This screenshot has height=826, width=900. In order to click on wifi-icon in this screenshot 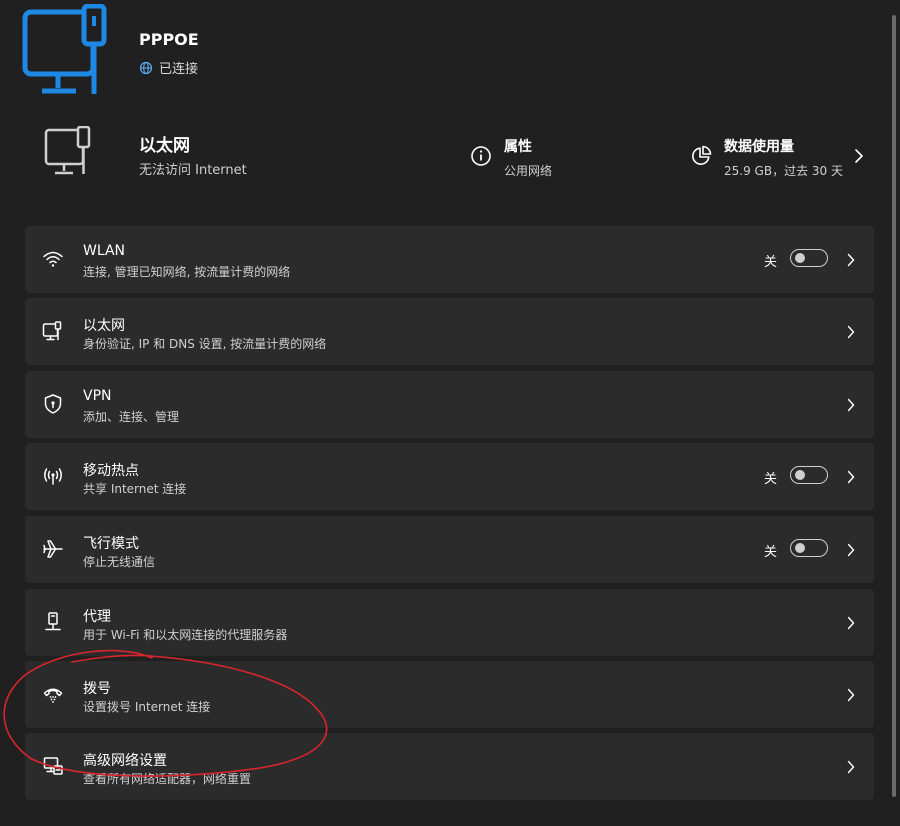, I will do `click(53, 259)`.